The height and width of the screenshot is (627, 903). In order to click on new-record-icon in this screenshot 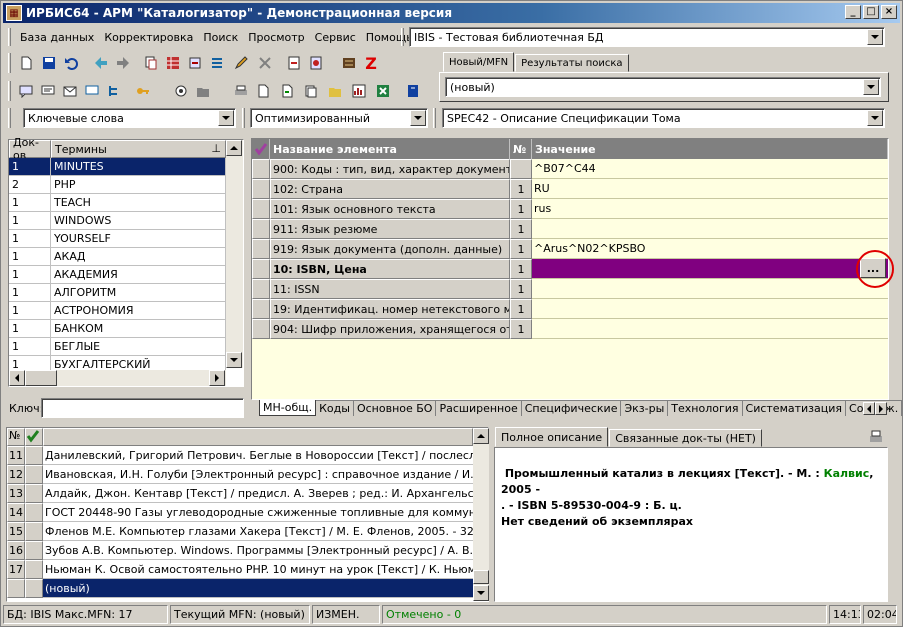, I will do `click(26, 63)`.